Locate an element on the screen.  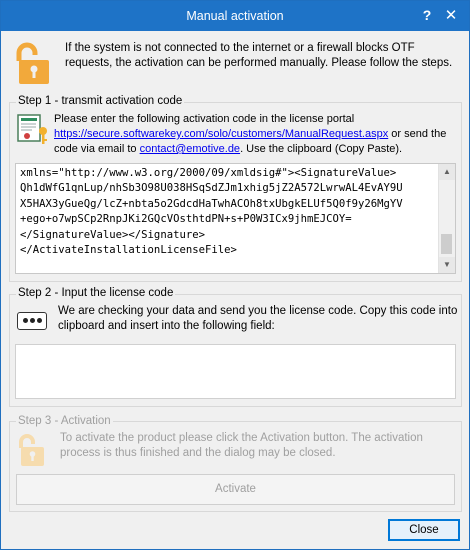
activate-button: Activate is located at coordinates (235, 489).